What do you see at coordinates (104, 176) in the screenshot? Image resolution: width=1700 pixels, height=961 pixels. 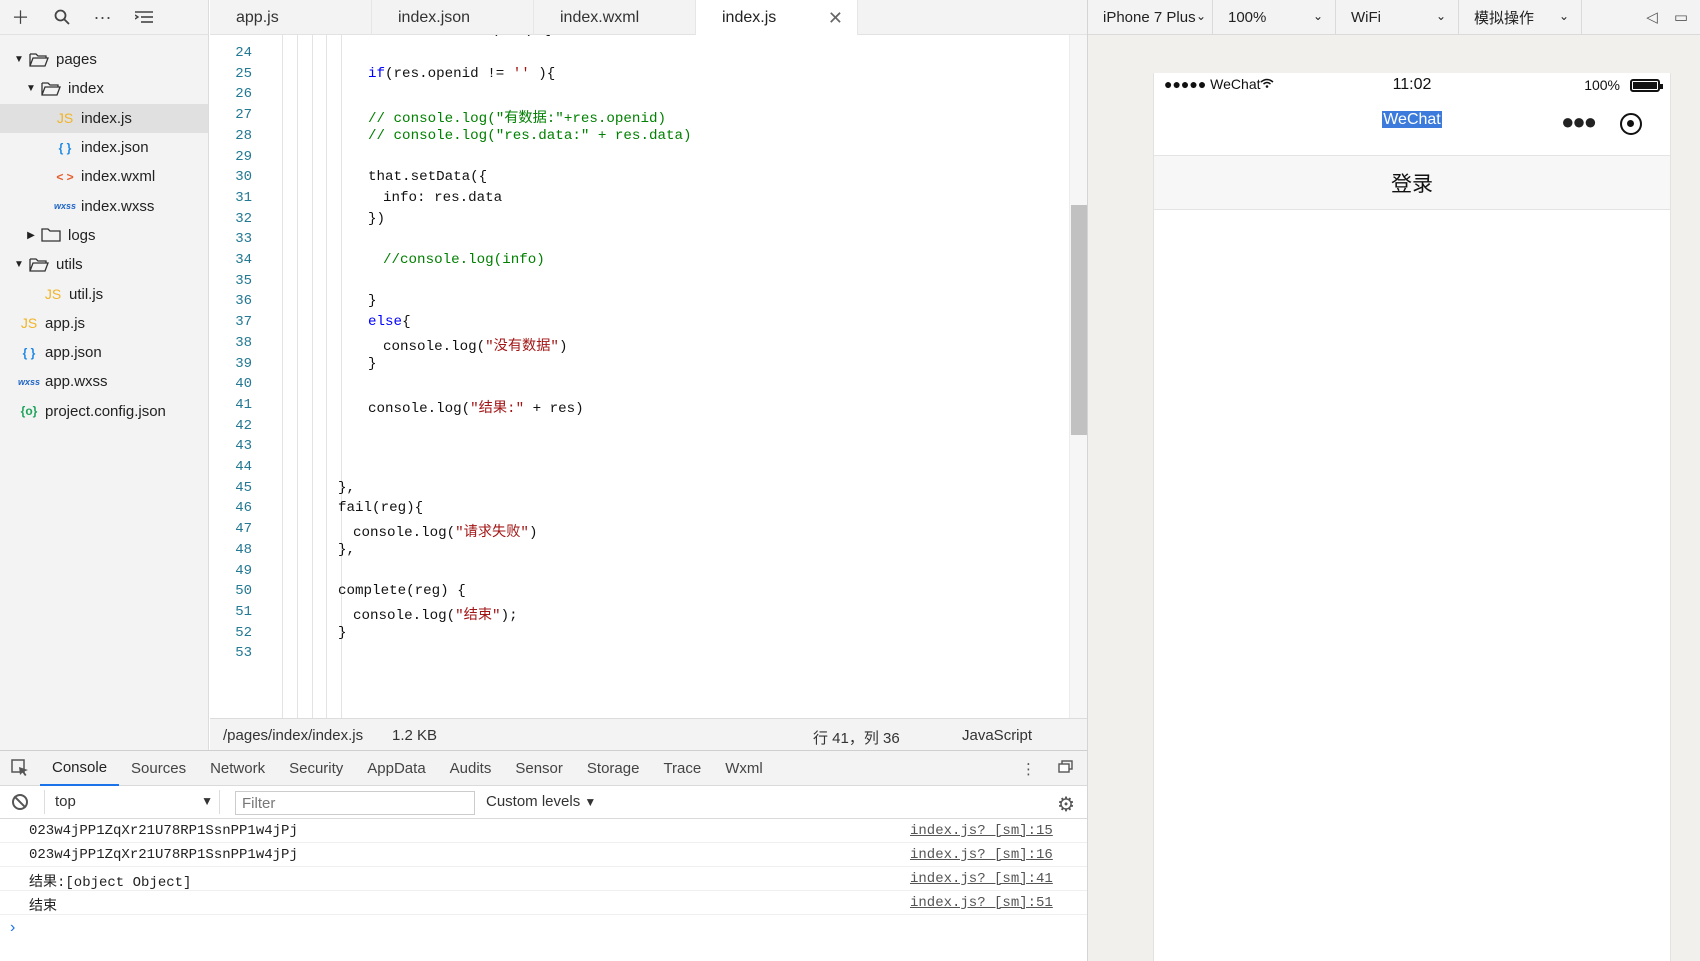 I see `tree-item-index-wxml: < > index.wxml` at bounding box center [104, 176].